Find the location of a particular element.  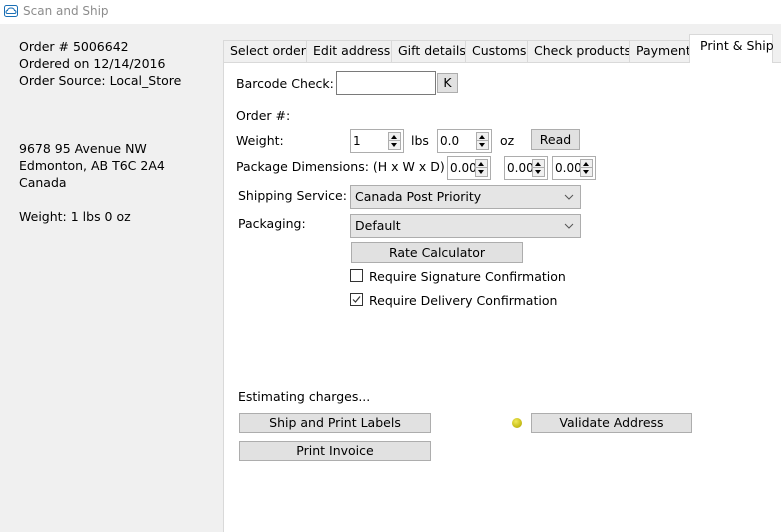

order-number: Order # 5006642 is located at coordinates (74, 46).